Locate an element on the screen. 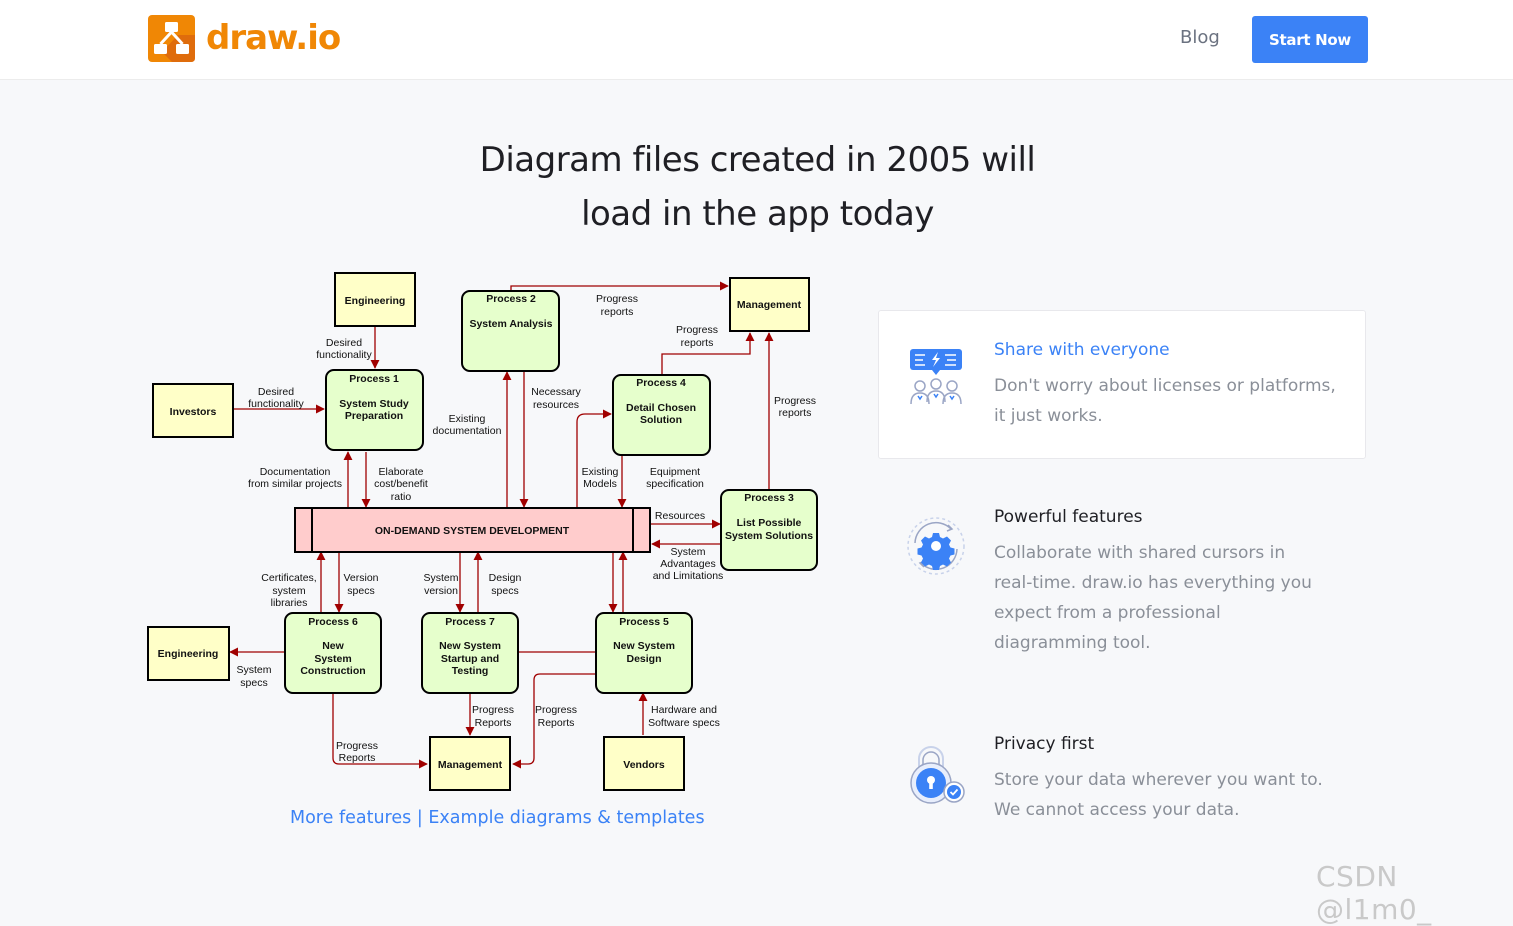  feature-desc-line: real-time. draw.io has everything you is located at coordinates (1153, 583).